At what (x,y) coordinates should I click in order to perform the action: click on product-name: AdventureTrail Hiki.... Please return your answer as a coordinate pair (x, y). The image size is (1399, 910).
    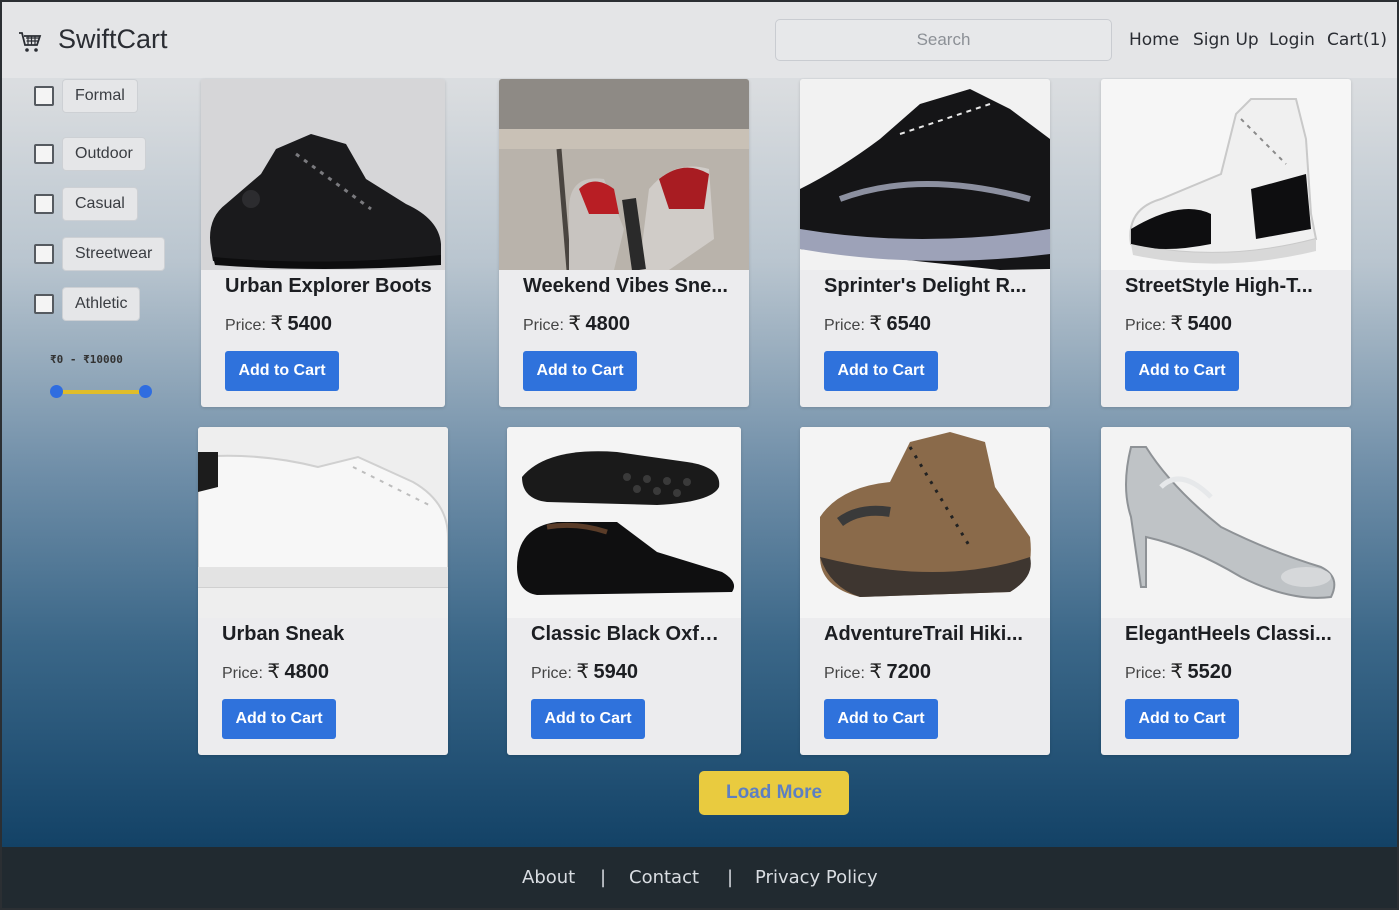
    Looking at the image, I should click on (931, 634).